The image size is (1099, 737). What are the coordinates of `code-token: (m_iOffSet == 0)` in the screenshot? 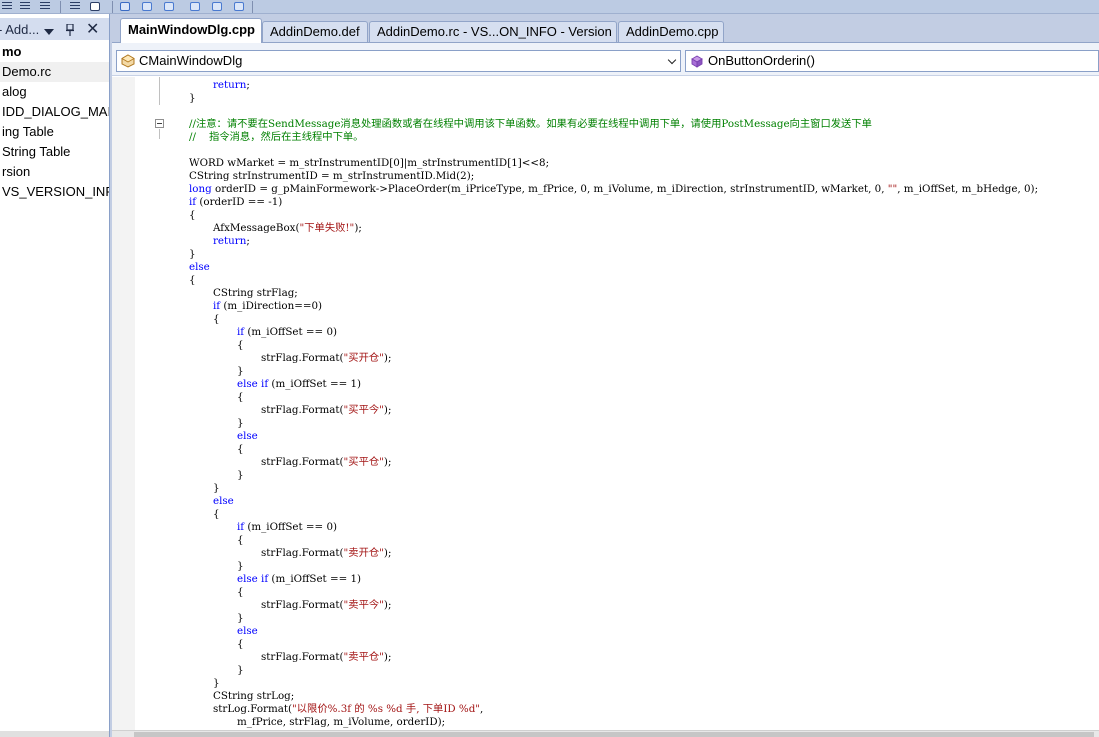 It's located at (291, 527).